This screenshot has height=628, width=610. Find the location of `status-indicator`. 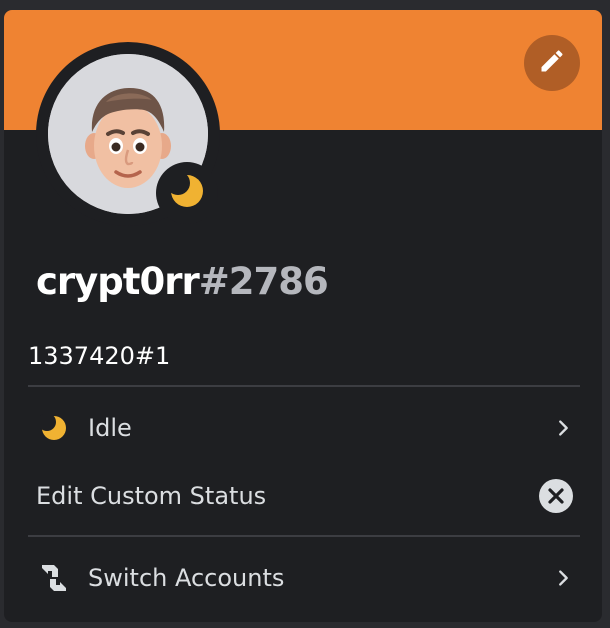

status-indicator is located at coordinates (187, 193).